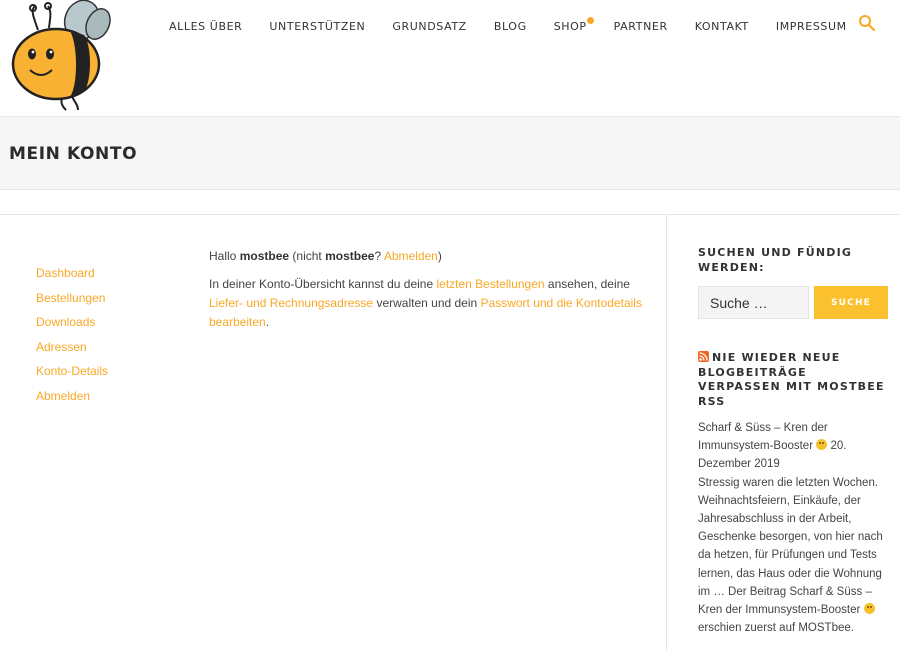 The width and height of the screenshot is (900, 650). Describe the element at coordinates (450, 214) in the screenshot. I see `content-divider` at that location.